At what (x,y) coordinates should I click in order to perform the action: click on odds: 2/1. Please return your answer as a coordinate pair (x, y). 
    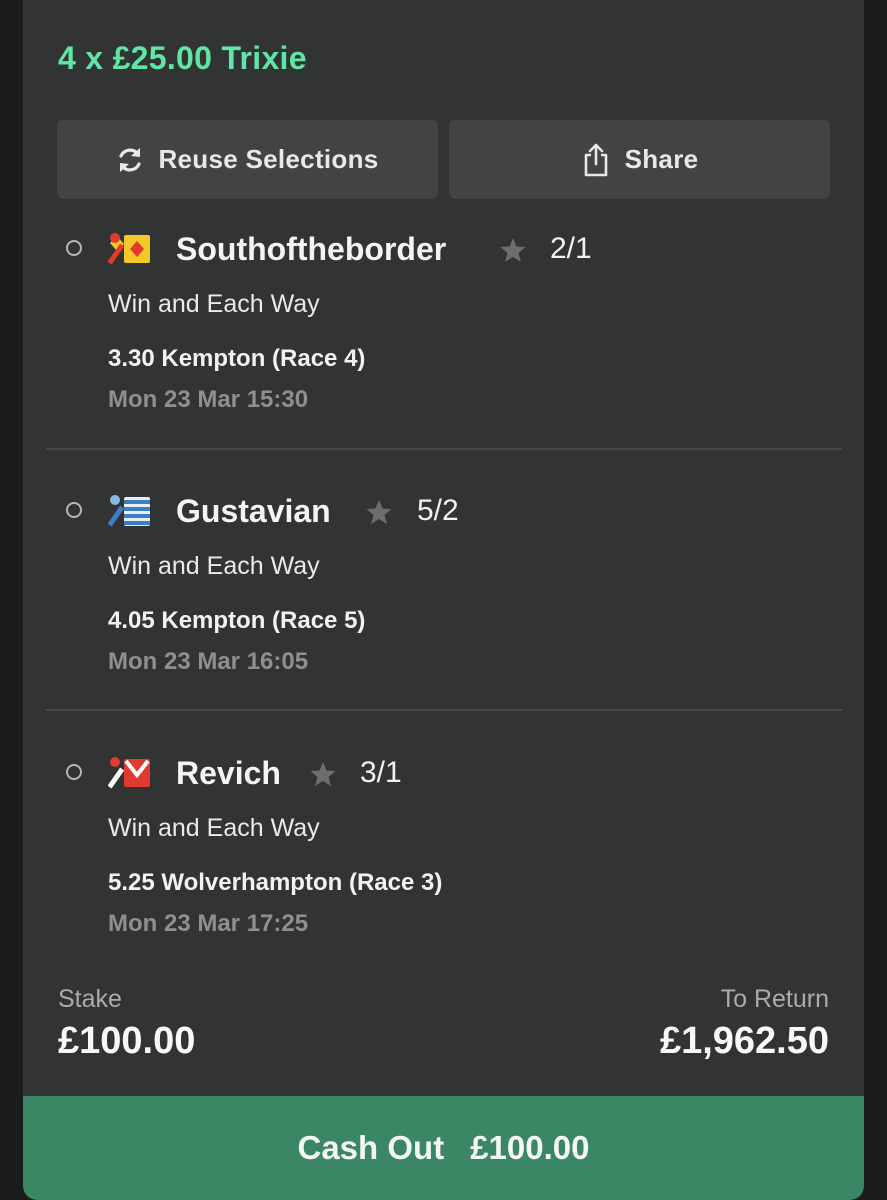
    Looking at the image, I should click on (571, 248).